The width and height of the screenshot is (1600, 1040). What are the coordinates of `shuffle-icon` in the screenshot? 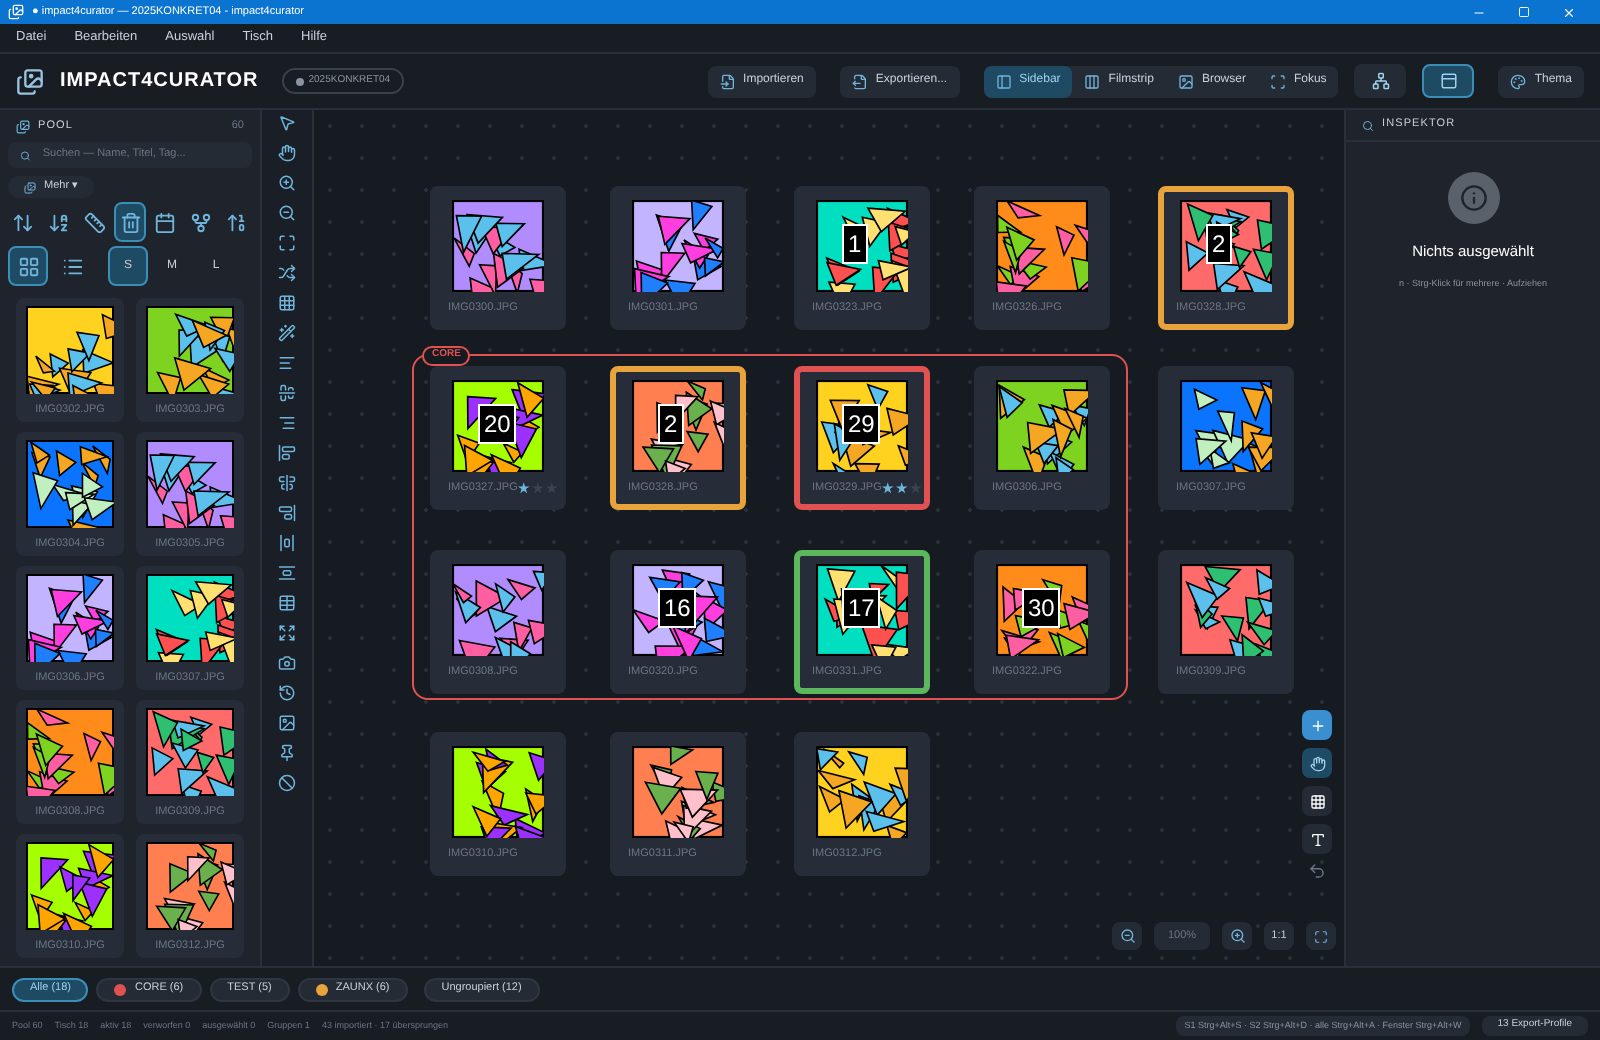 It's located at (287, 273).